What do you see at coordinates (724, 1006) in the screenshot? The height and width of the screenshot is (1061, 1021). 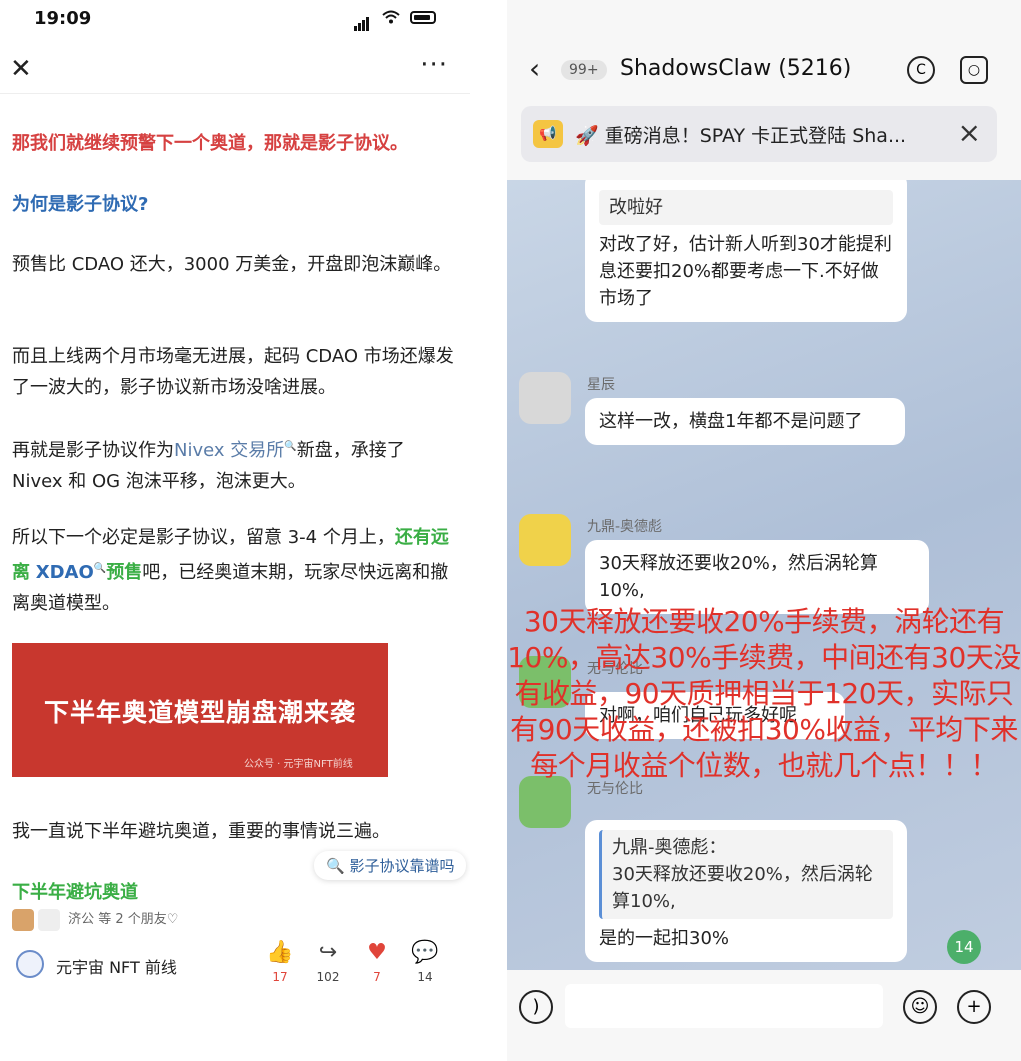 I see `message-input` at bounding box center [724, 1006].